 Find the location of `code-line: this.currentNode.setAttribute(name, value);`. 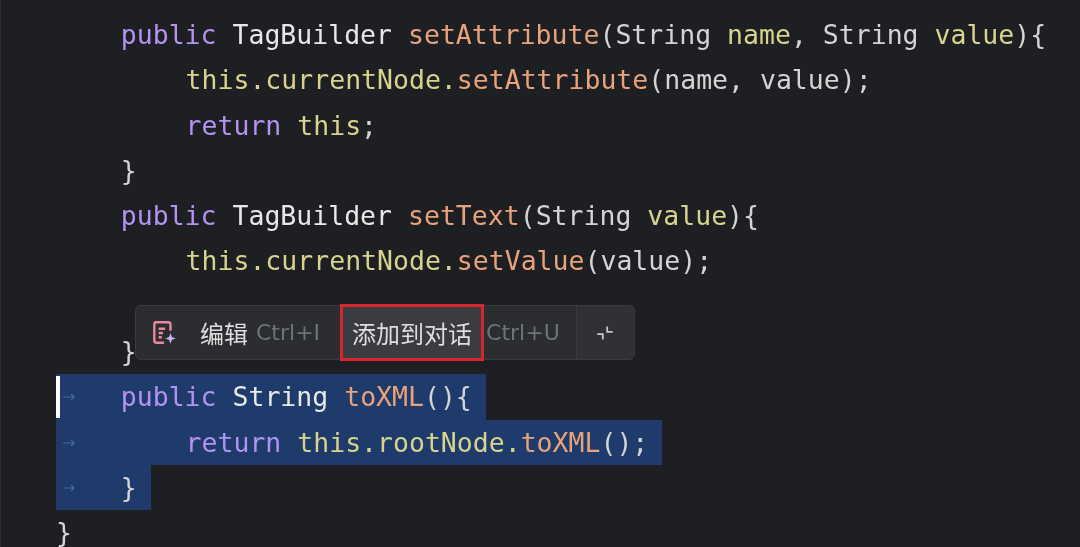

code-line: this.currentNode.setAttribute(name, value); is located at coordinates (528, 80).